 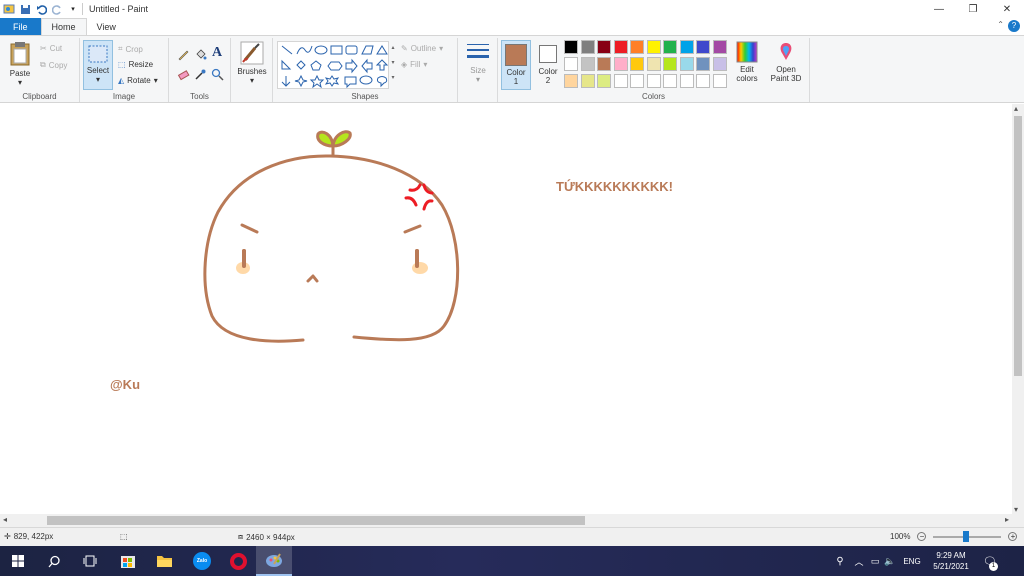 I want to click on file-explorer-button, so click(x=164, y=561).